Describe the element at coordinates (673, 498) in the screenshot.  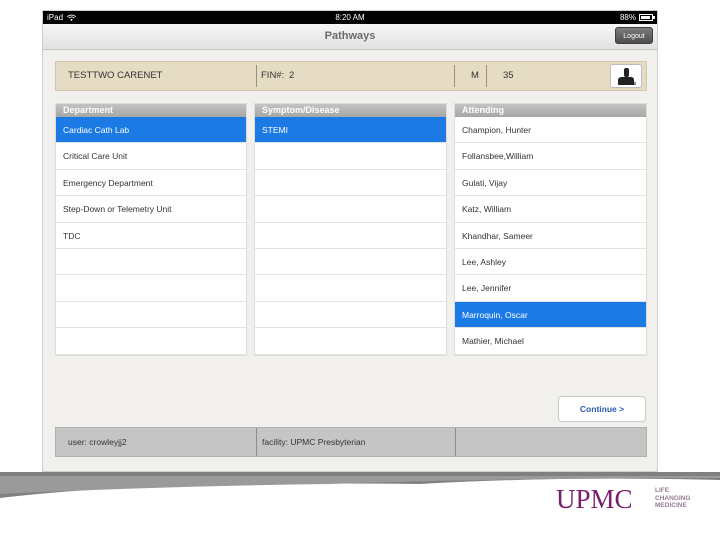
I see `brand-tagline: LIFE CHANGING MEDICINE` at that location.